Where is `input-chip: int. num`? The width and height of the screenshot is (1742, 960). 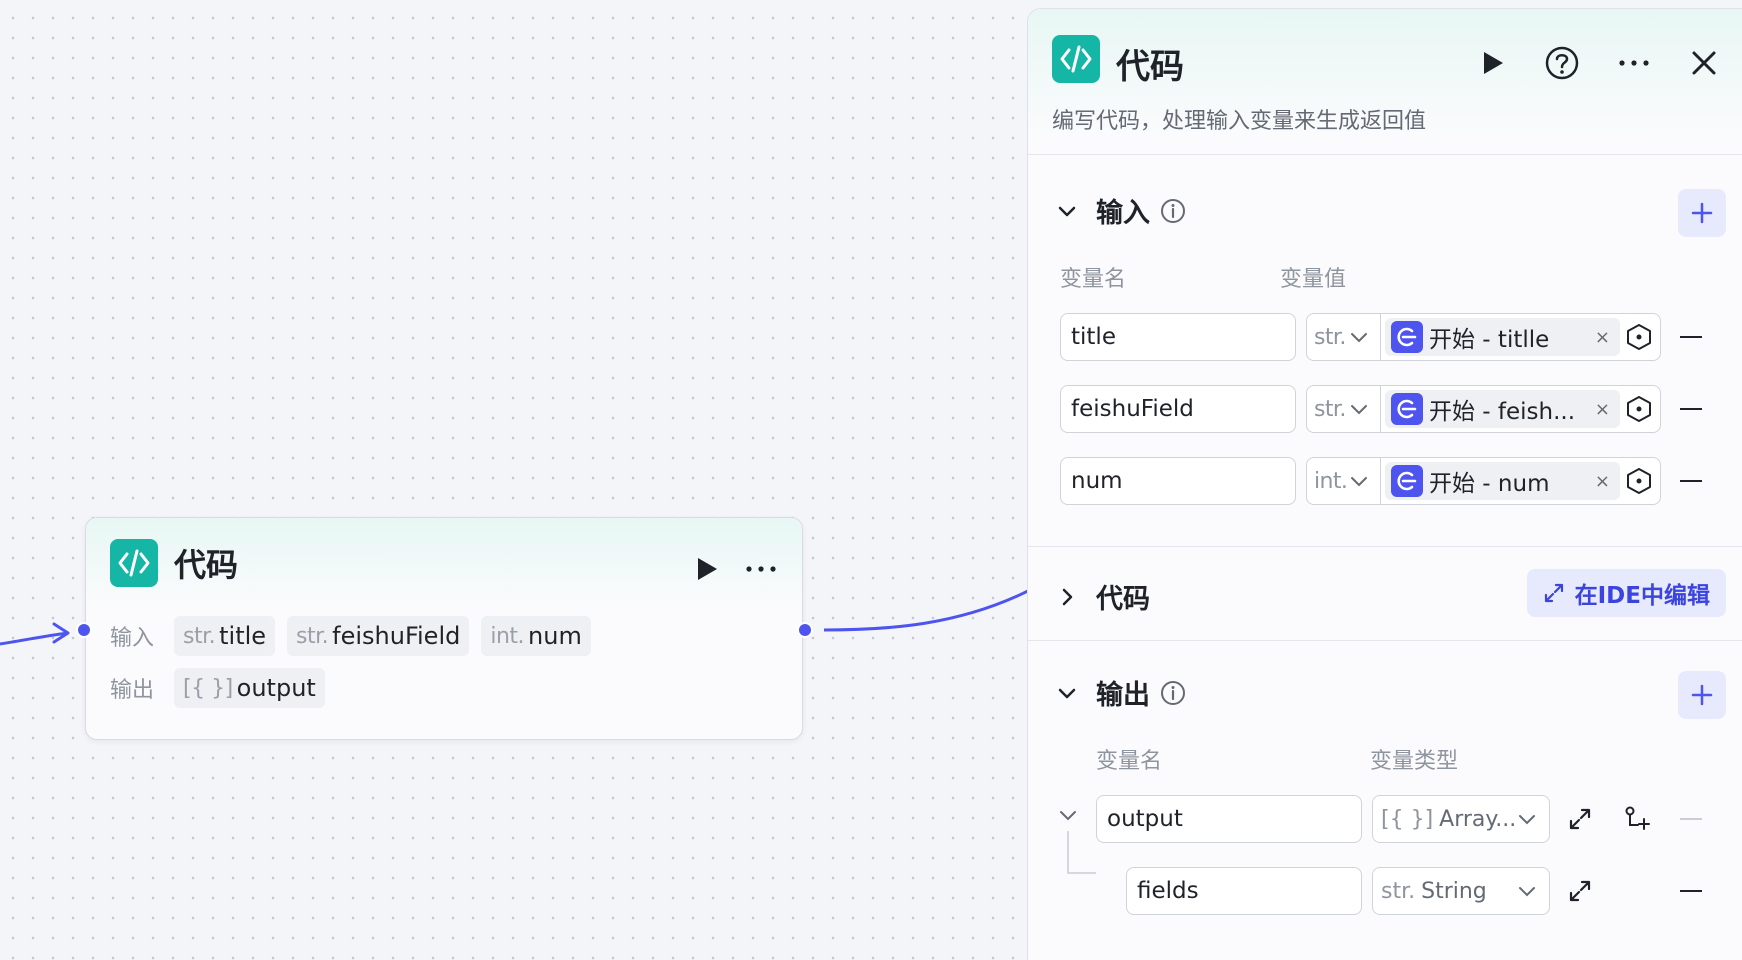
input-chip: int. num is located at coordinates (536, 636).